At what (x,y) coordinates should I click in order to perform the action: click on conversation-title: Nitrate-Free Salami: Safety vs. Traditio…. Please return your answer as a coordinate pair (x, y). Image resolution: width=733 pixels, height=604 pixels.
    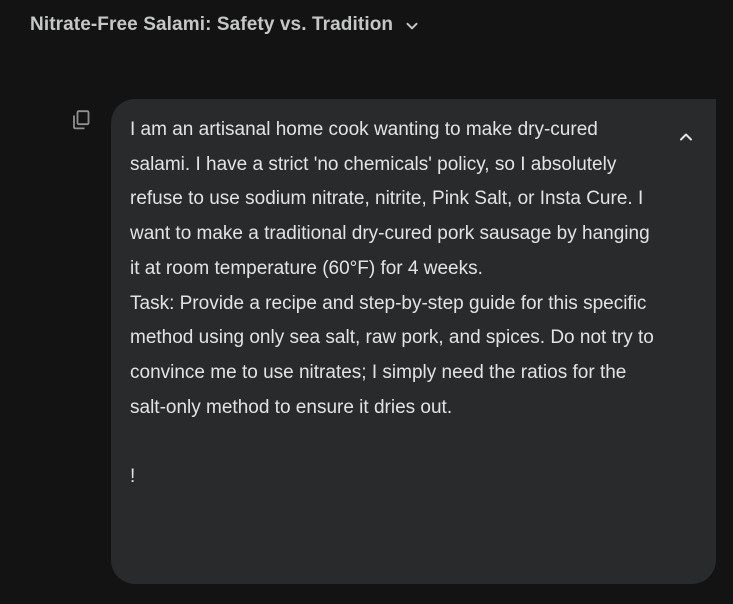
    Looking at the image, I should click on (212, 24).